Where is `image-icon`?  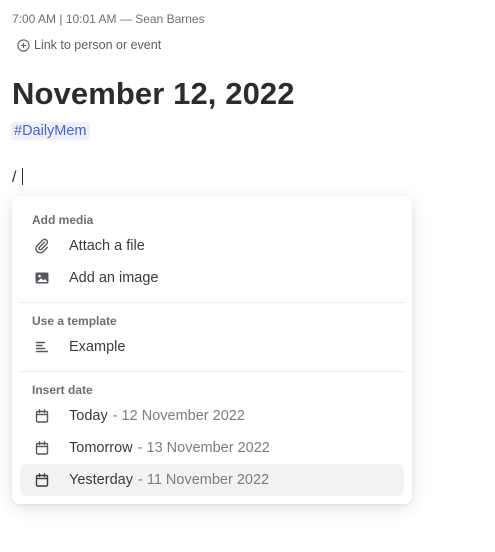
image-icon is located at coordinates (42, 278).